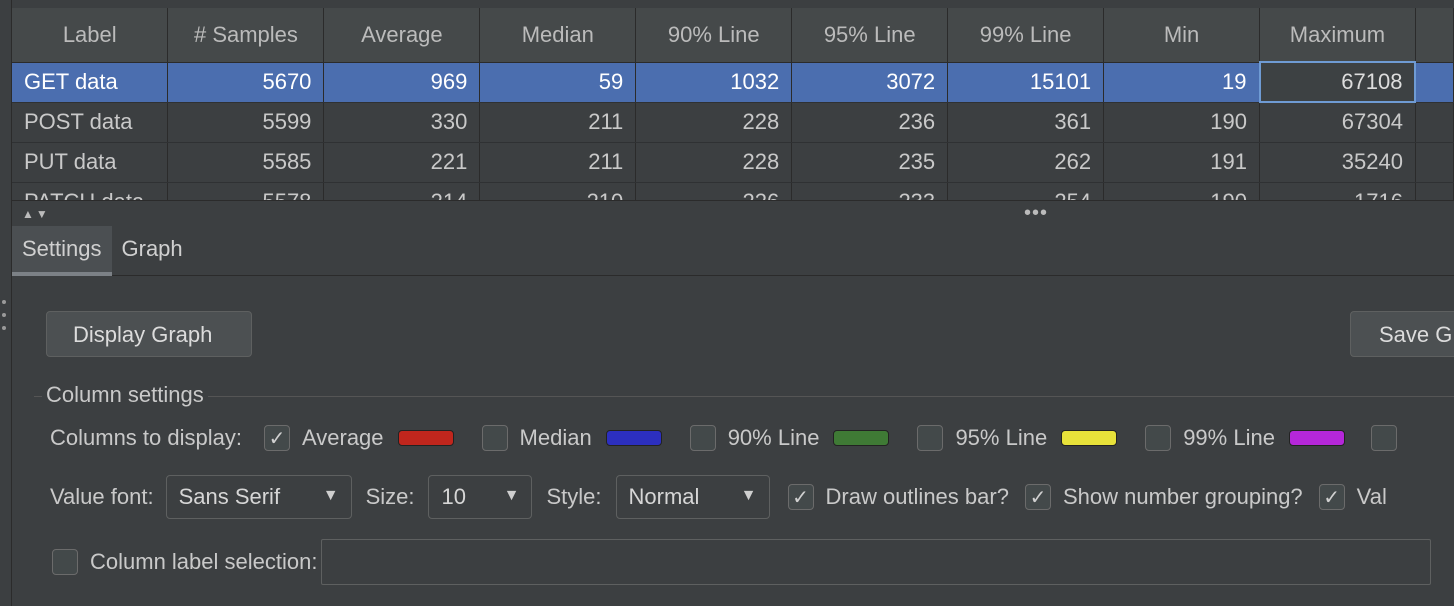  I want to click on draw-outlines-label: Draw outlines bar?, so click(917, 496).